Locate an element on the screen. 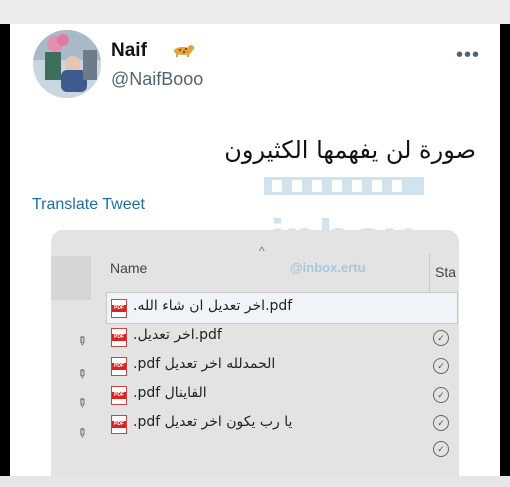 The height and width of the screenshot is (487, 510). column-divider is located at coordinates (429, 274).